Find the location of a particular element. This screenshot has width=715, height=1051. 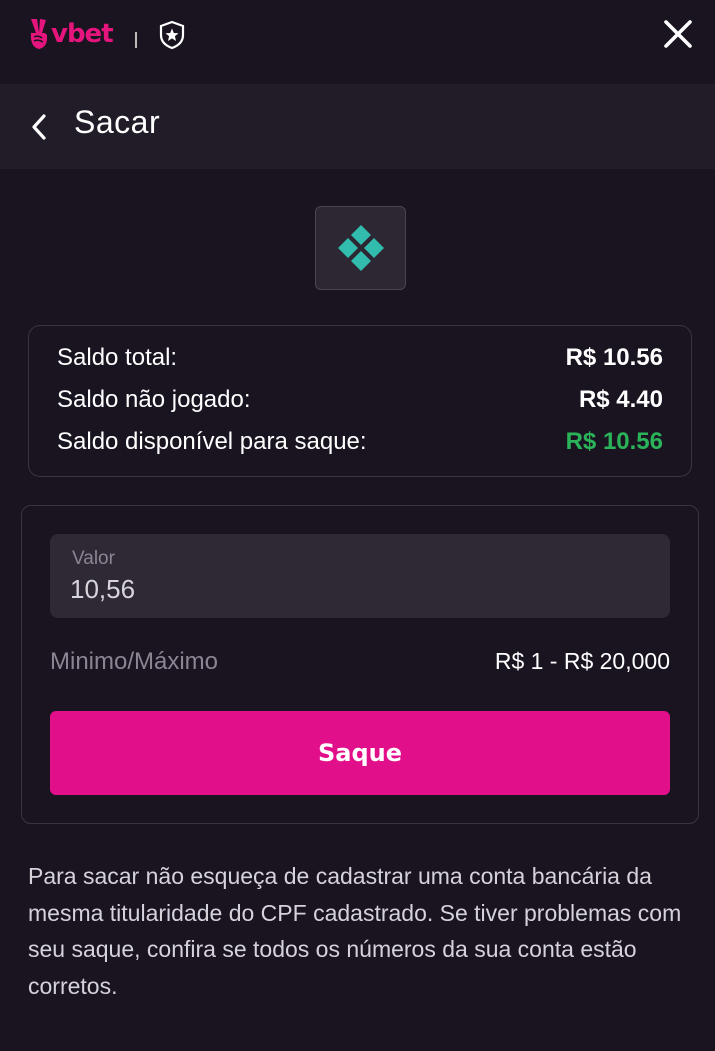

amount-input-value: 10,56 is located at coordinates (102, 589).